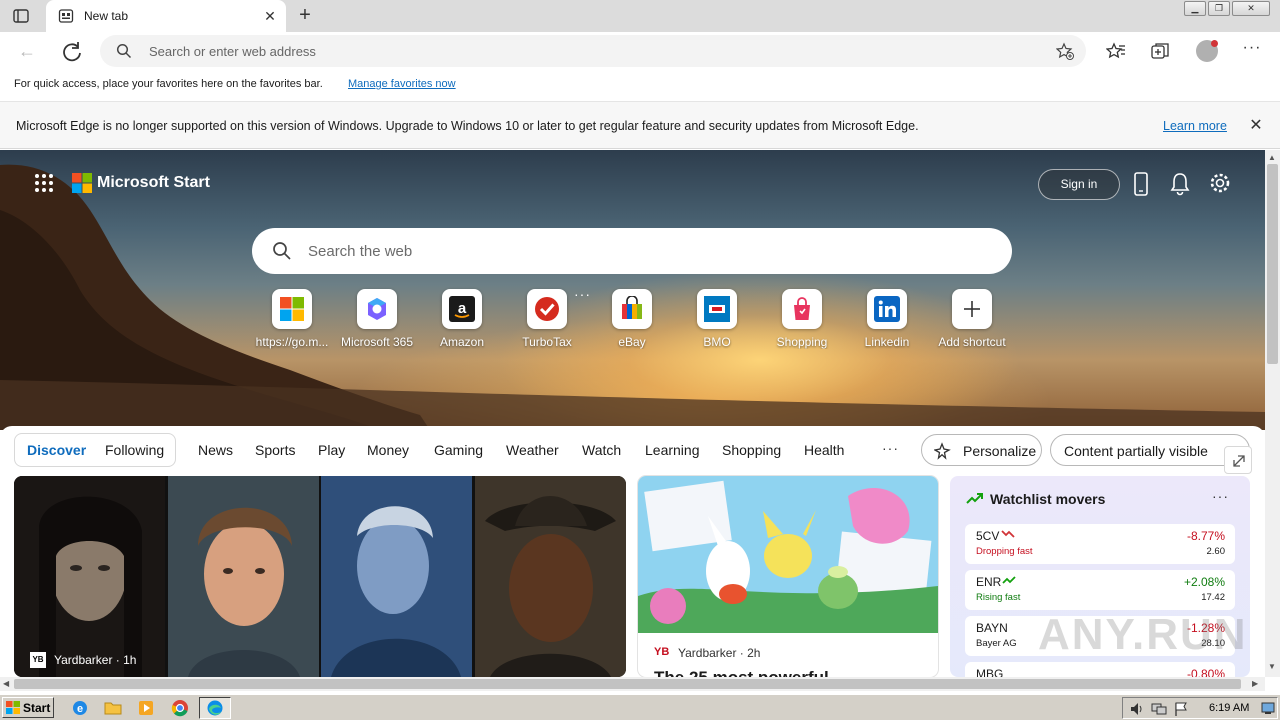 The width and height of the screenshot is (1280, 723). What do you see at coordinates (402, 84) in the screenshot?
I see `manage-favorites-link: Manage favorites now` at bounding box center [402, 84].